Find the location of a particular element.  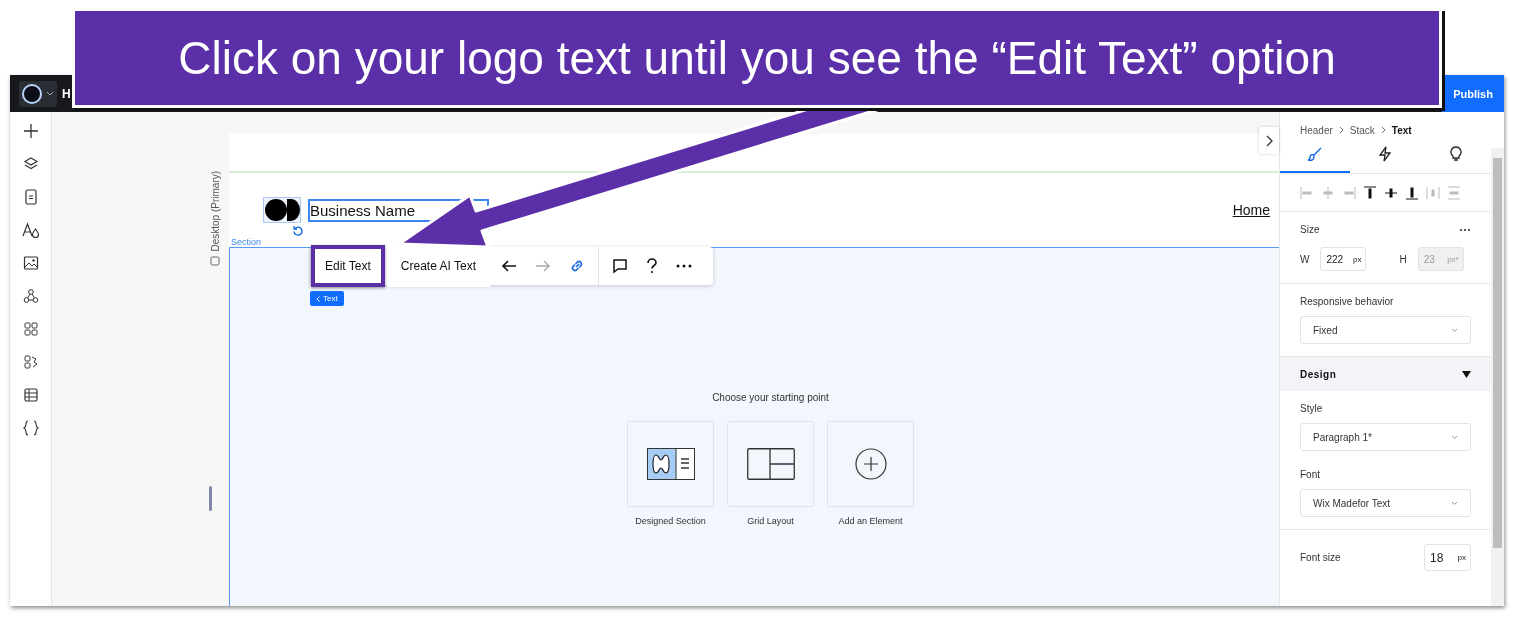

field-label: Font size is located at coordinates (1320, 557).